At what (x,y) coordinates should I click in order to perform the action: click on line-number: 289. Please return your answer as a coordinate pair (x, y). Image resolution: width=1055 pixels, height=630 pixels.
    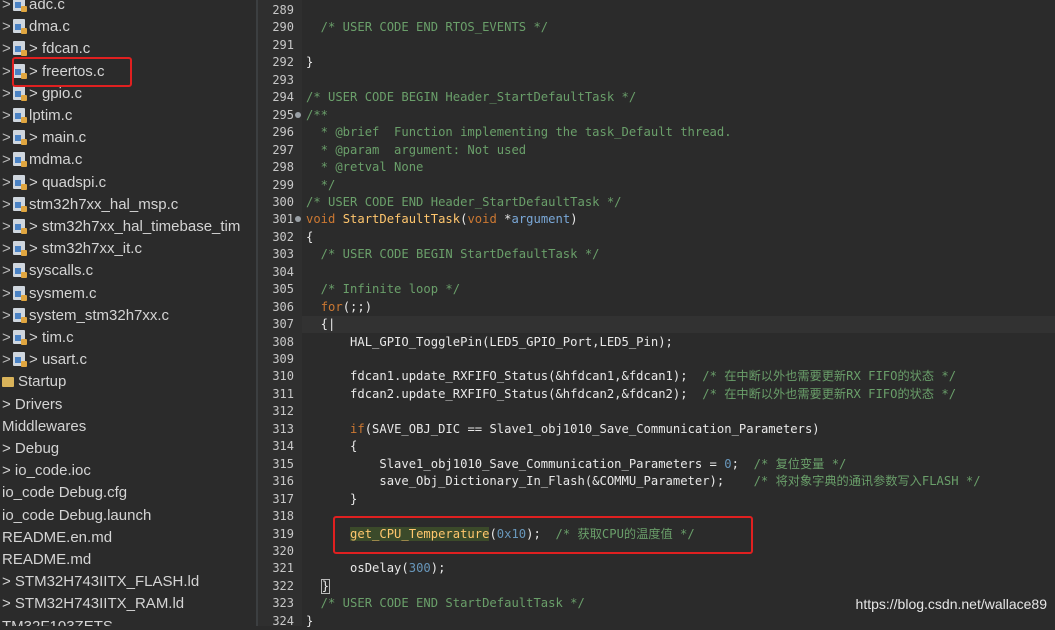
    Looking at the image, I should click on (283, 10).